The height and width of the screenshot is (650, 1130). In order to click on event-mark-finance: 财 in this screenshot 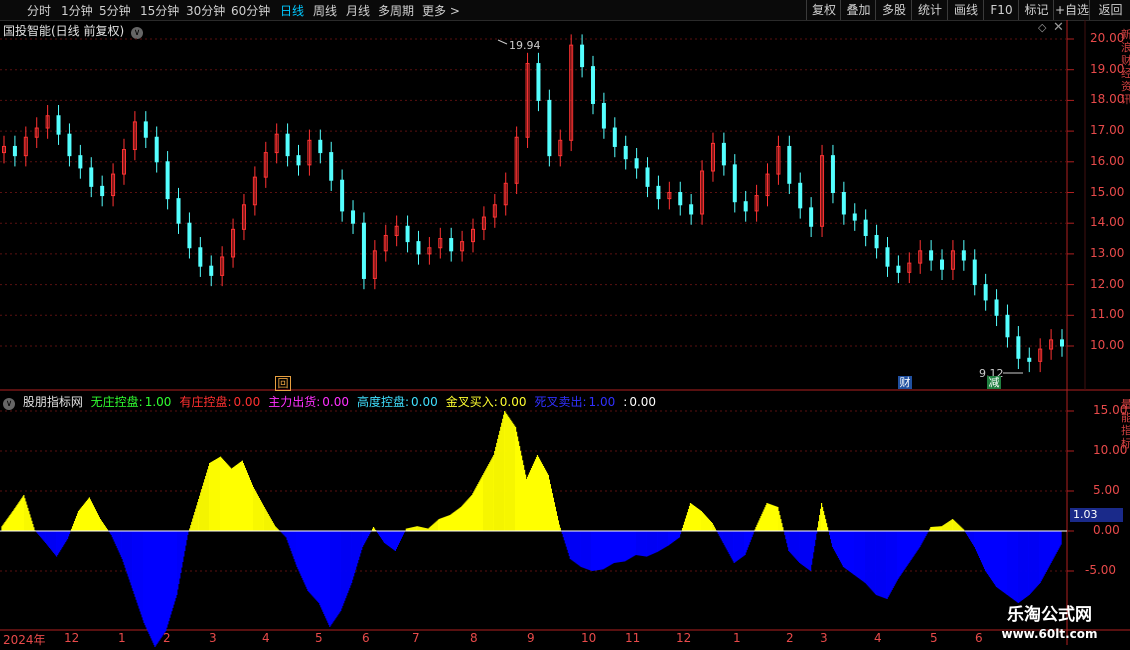, I will do `click(905, 382)`.